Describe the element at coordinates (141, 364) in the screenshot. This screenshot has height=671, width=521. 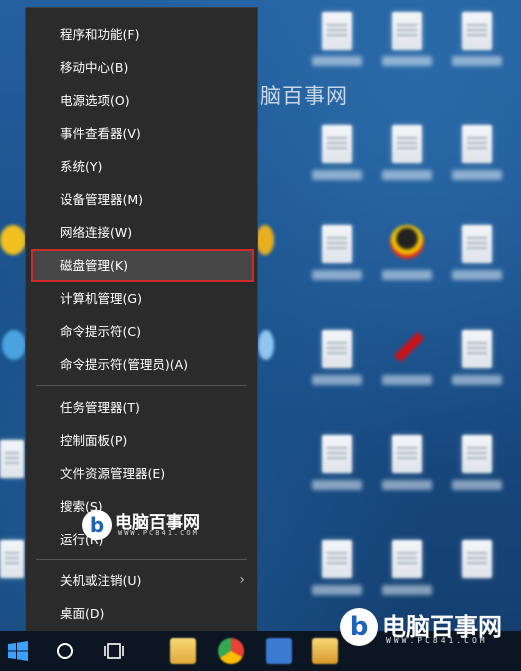
I see `menu-item-command-prompt-admin: 命令提示符(管理员)(A)` at that location.